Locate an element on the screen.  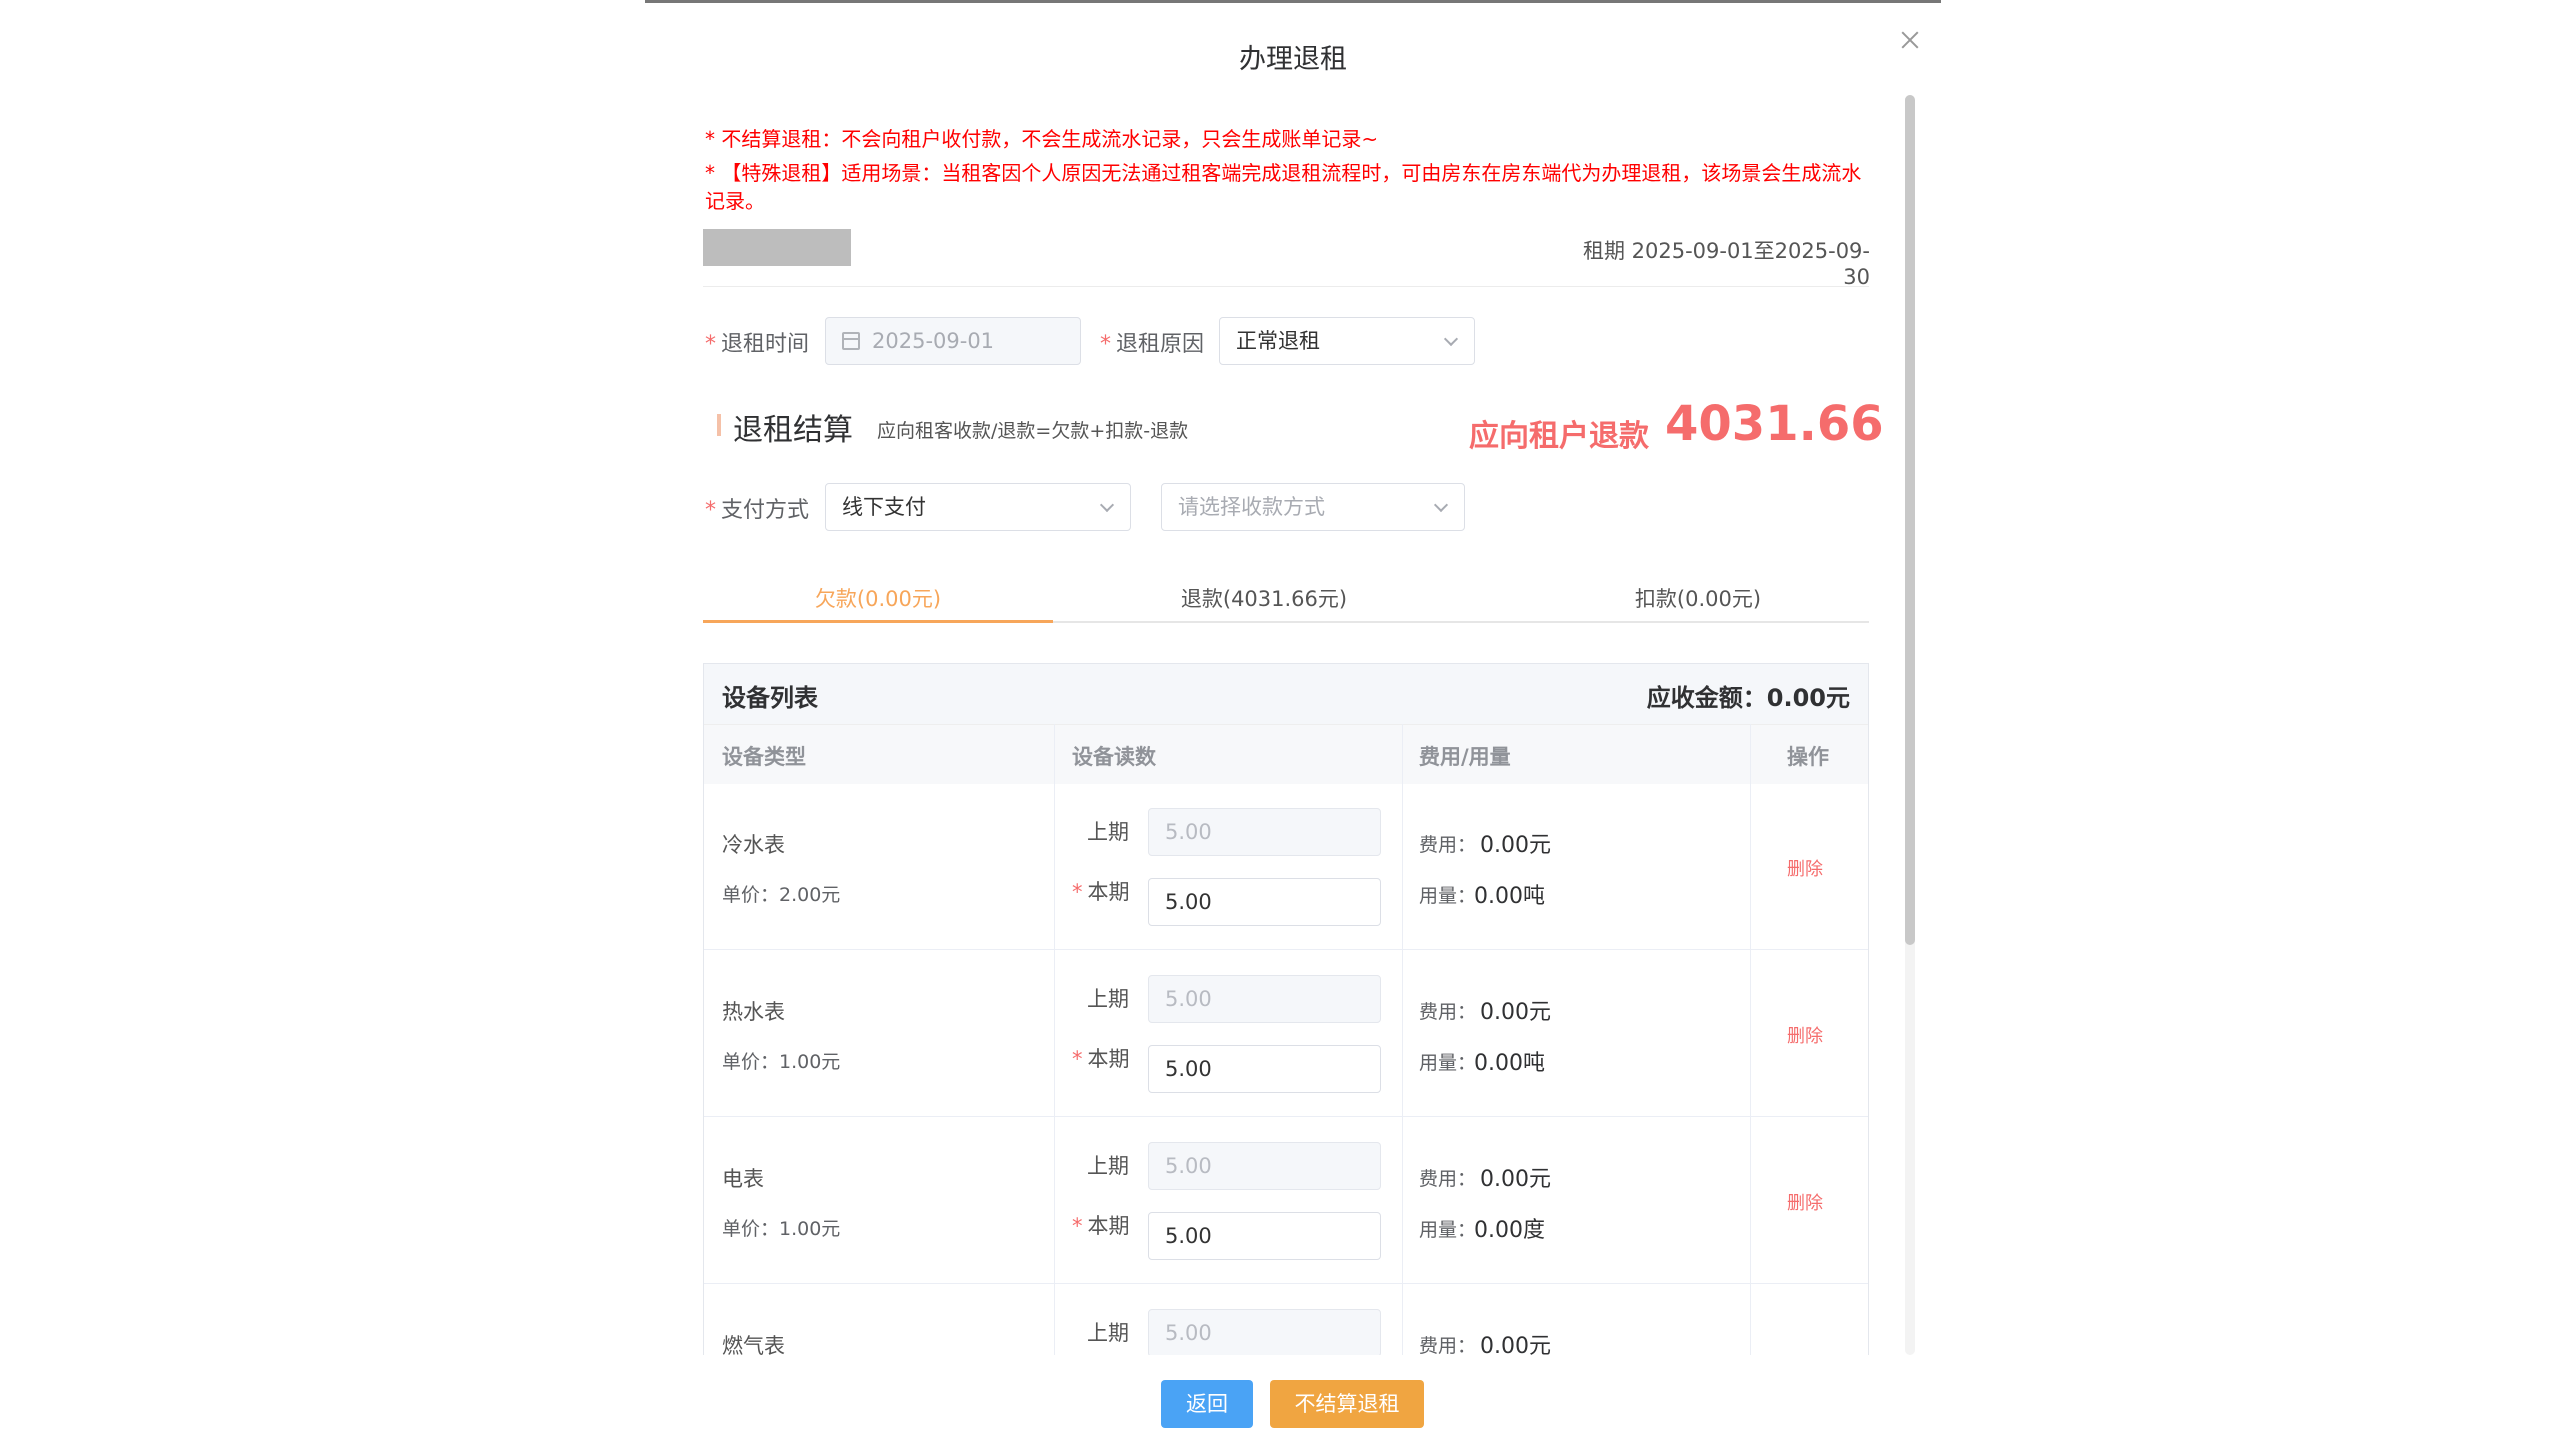
device-name: 热水表 is located at coordinates (753, 1012).